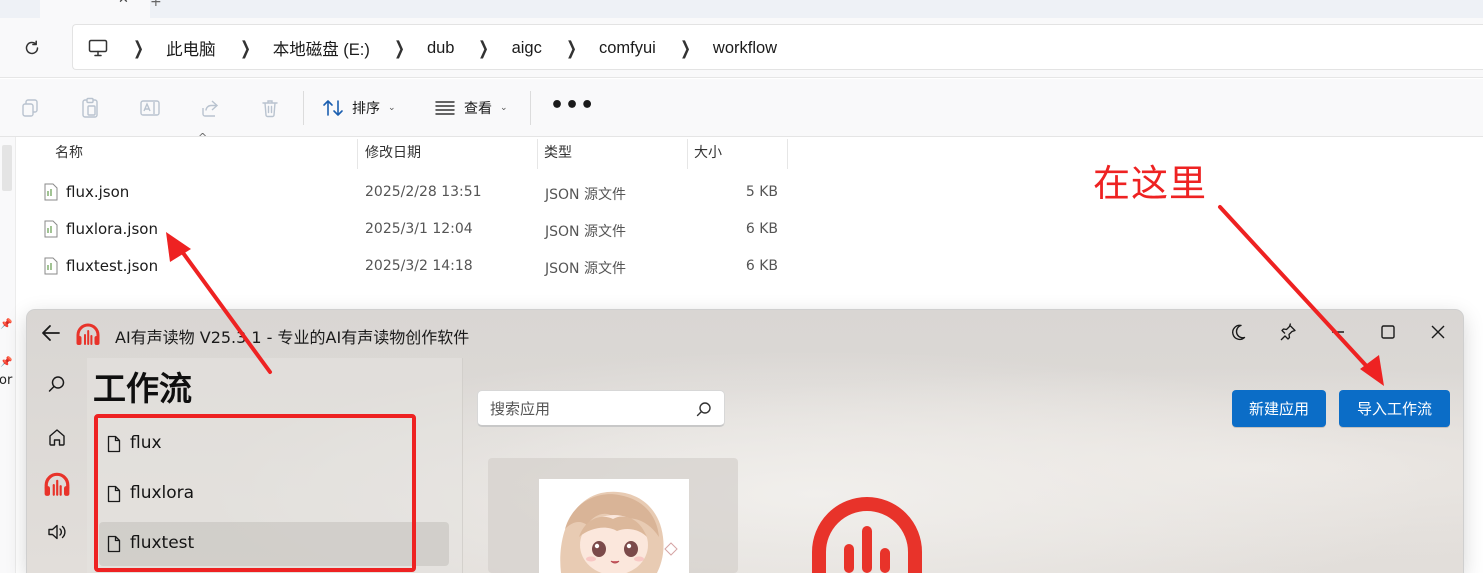 The width and height of the screenshot is (1483, 573). I want to click on column-header-size: 大小, so click(708, 157).